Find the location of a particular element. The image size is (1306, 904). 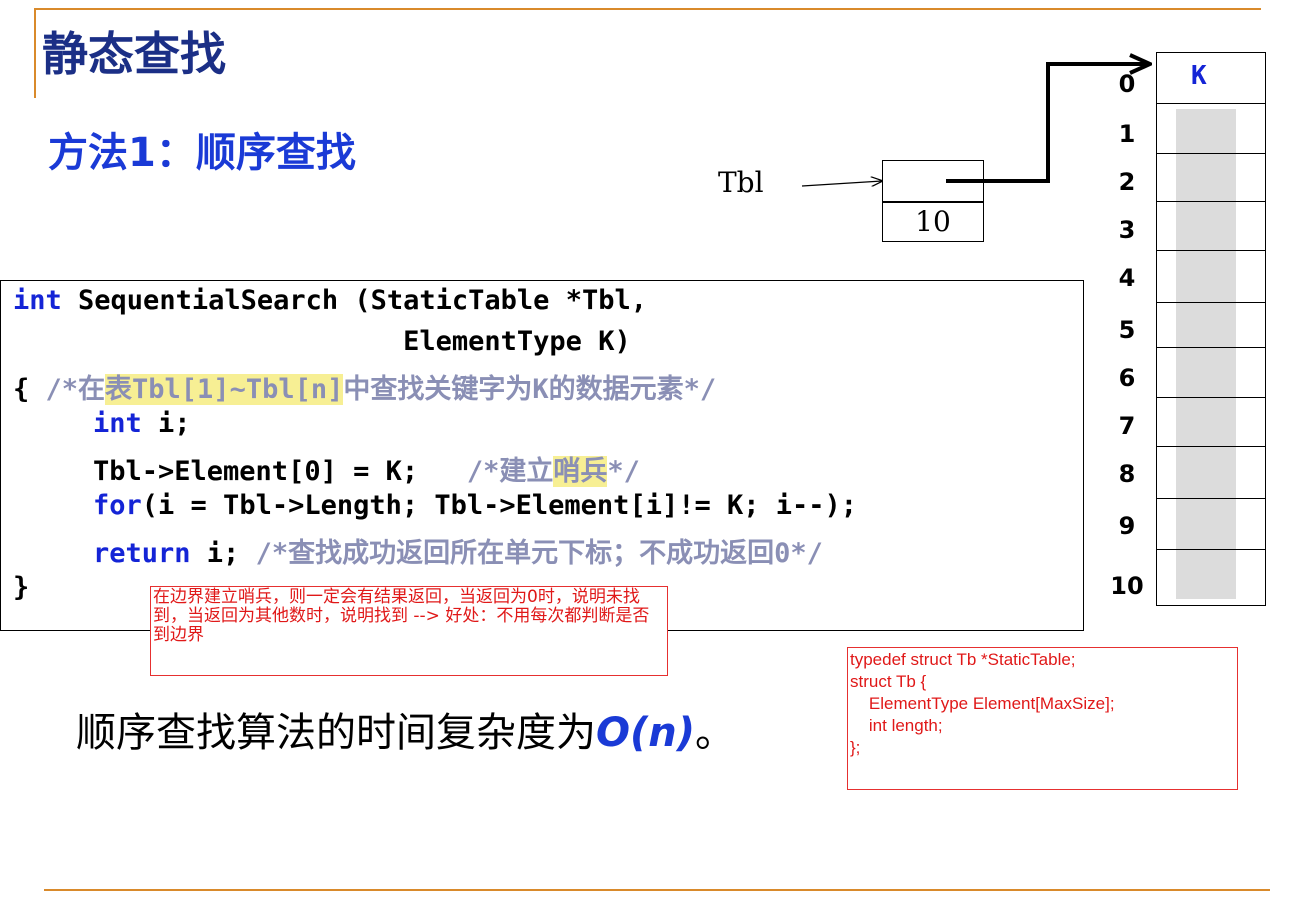

code-line-2: ElementType K) is located at coordinates (322, 341).